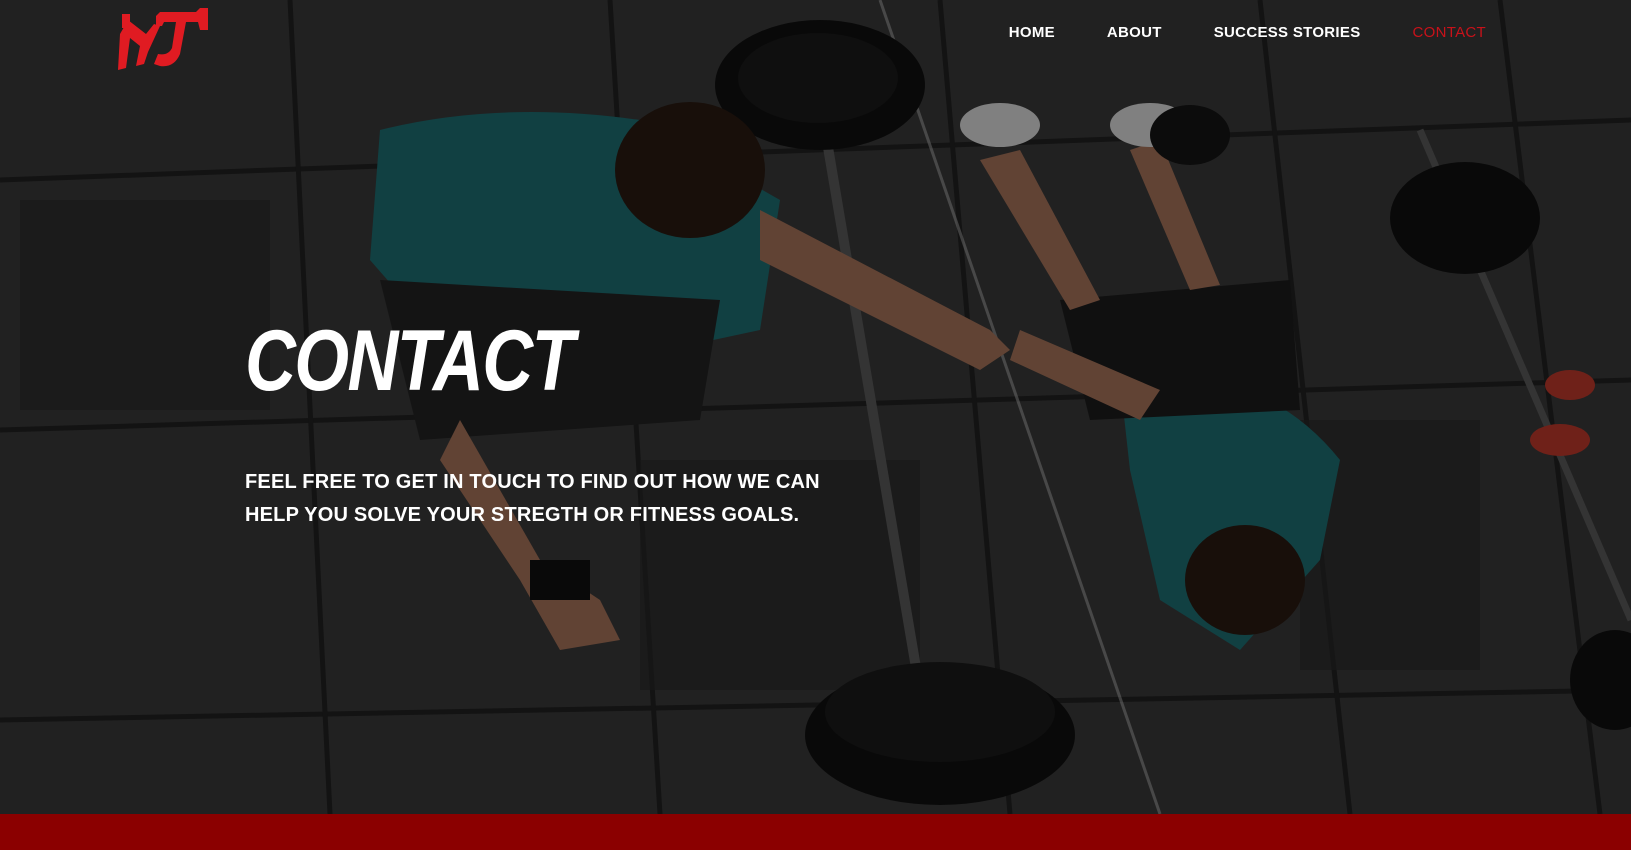 The height and width of the screenshot is (850, 1631). Describe the element at coordinates (1287, 32) in the screenshot. I see `nav-success-stories: SUCCESS STORIES` at that location.